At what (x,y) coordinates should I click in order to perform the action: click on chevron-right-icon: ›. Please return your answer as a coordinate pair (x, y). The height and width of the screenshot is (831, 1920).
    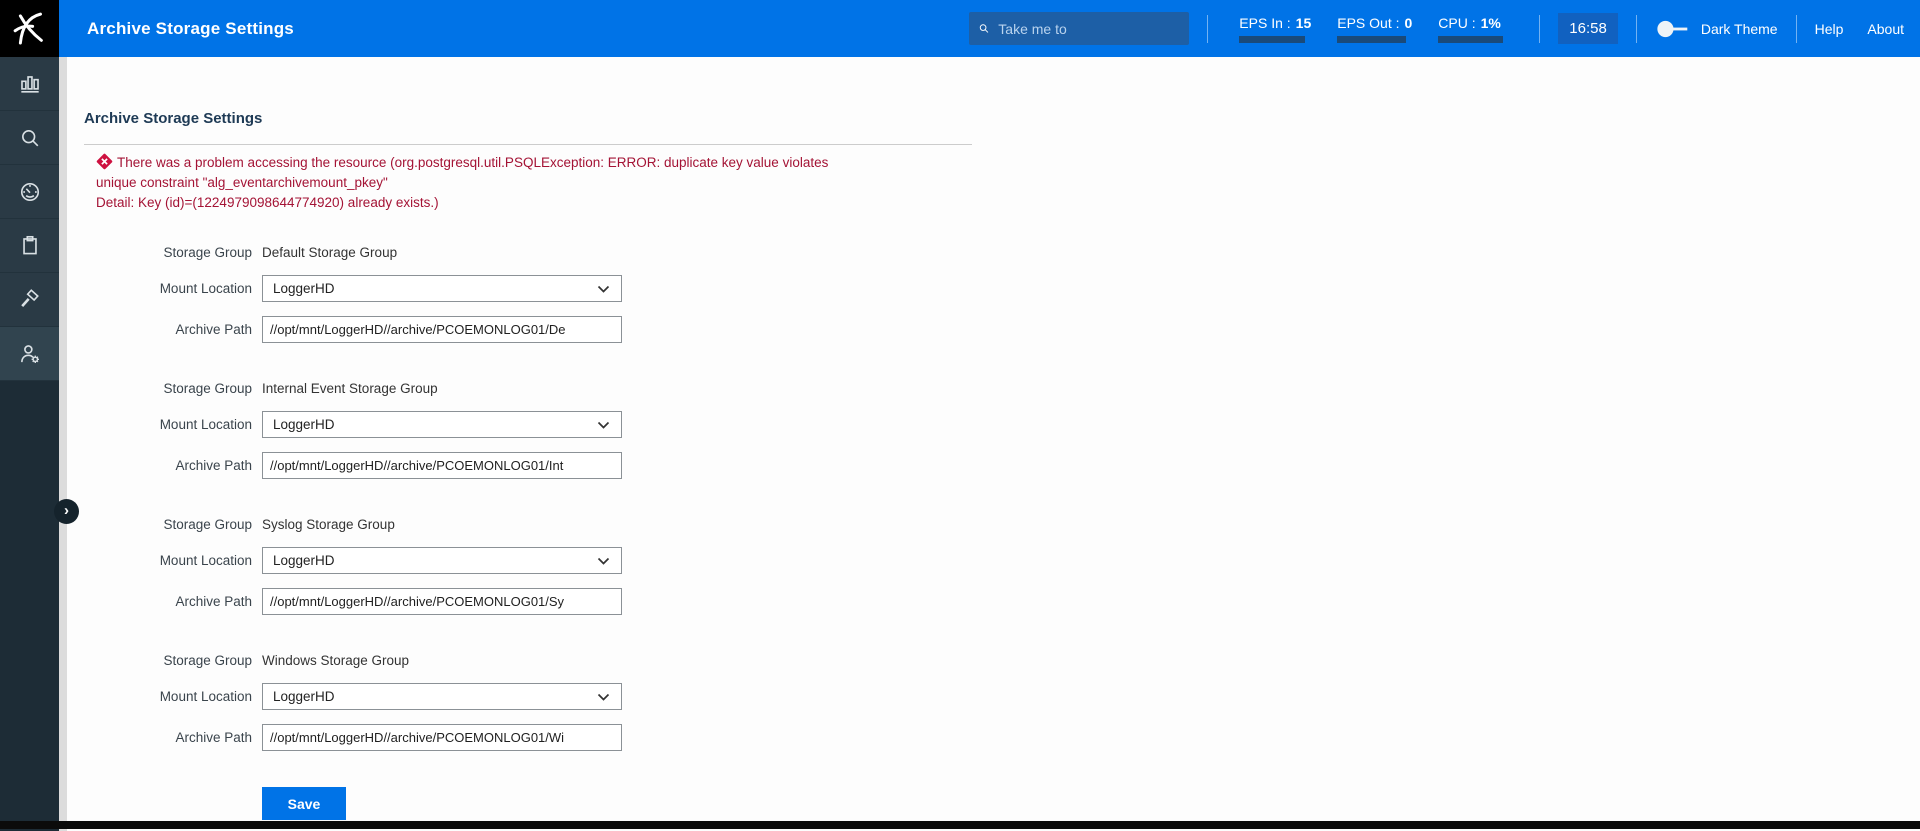
    Looking at the image, I should click on (66, 510).